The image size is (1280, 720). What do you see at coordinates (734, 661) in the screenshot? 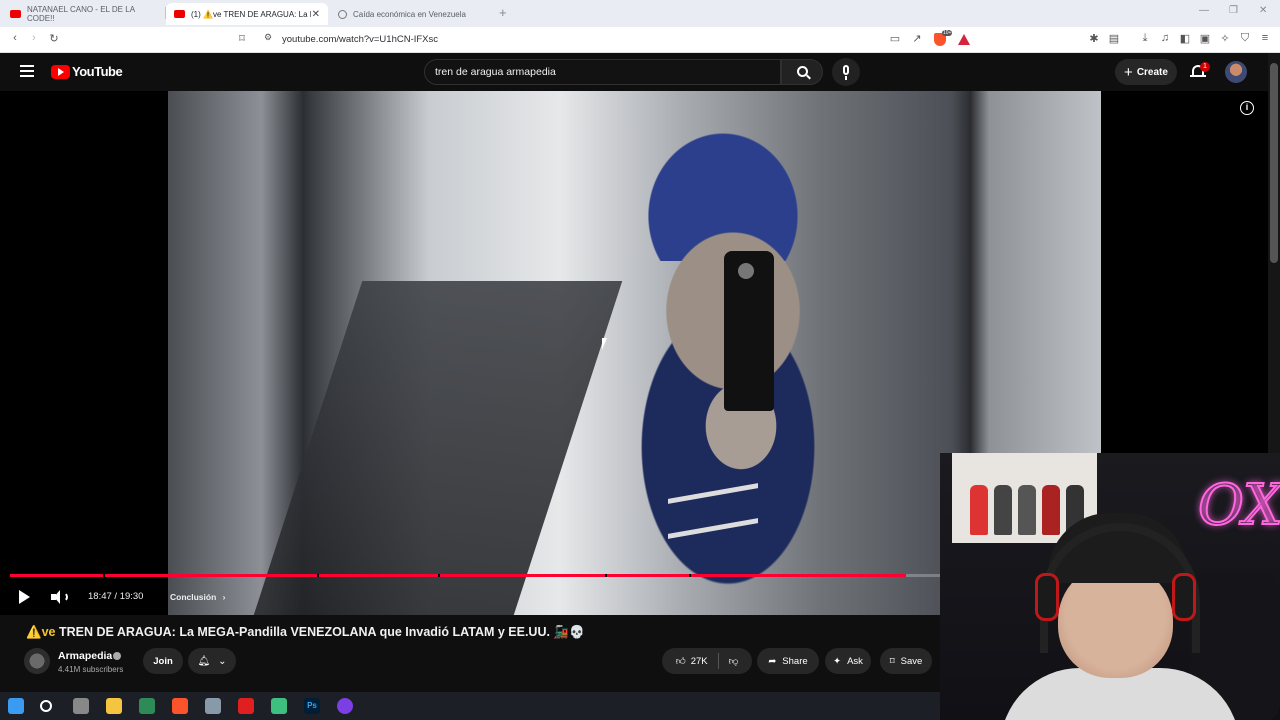
I see `dislike-button-icon: 👎︎` at bounding box center [734, 661].